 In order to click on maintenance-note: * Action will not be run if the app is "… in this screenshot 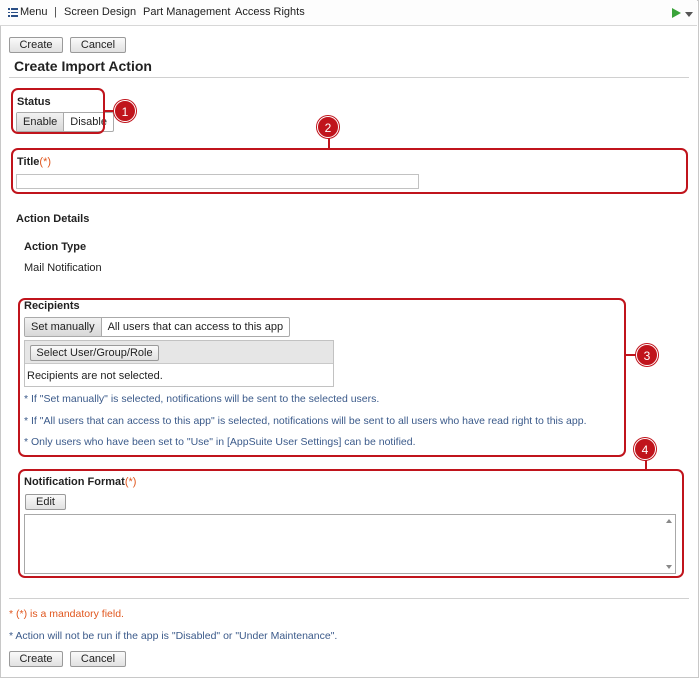, I will do `click(173, 636)`.